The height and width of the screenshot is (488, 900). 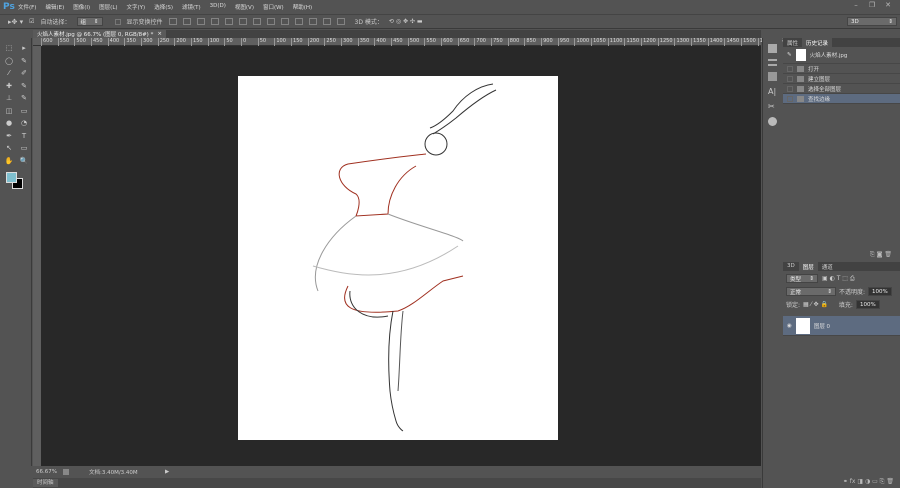 I want to click on tool-icon: ⁄, so click(x=9, y=73).